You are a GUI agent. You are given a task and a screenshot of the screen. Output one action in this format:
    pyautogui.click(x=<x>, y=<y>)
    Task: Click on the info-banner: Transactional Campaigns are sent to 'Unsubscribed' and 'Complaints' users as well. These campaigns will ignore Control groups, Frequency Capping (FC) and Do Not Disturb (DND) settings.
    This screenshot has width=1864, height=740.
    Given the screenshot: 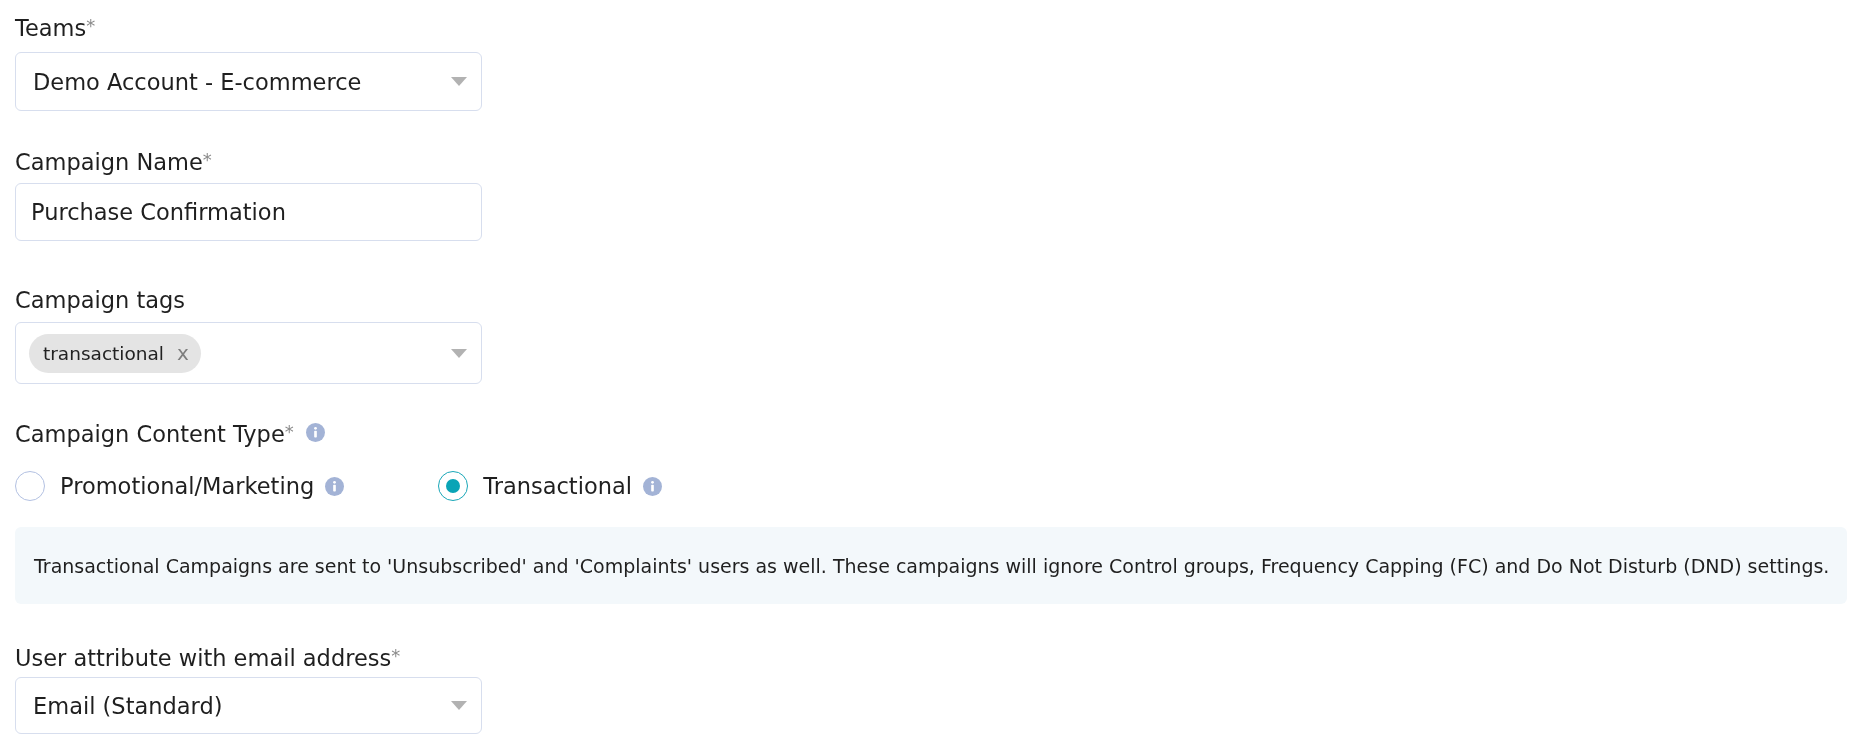 What is the action you would take?
    pyautogui.click(x=931, y=565)
    